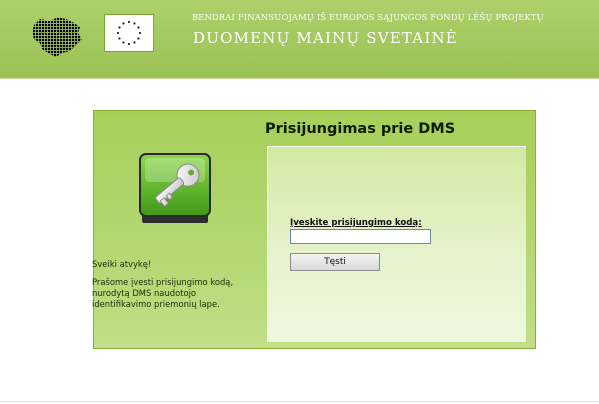  I want to click on code-label: Įveskite prisijungimo kodą:, so click(356, 223).